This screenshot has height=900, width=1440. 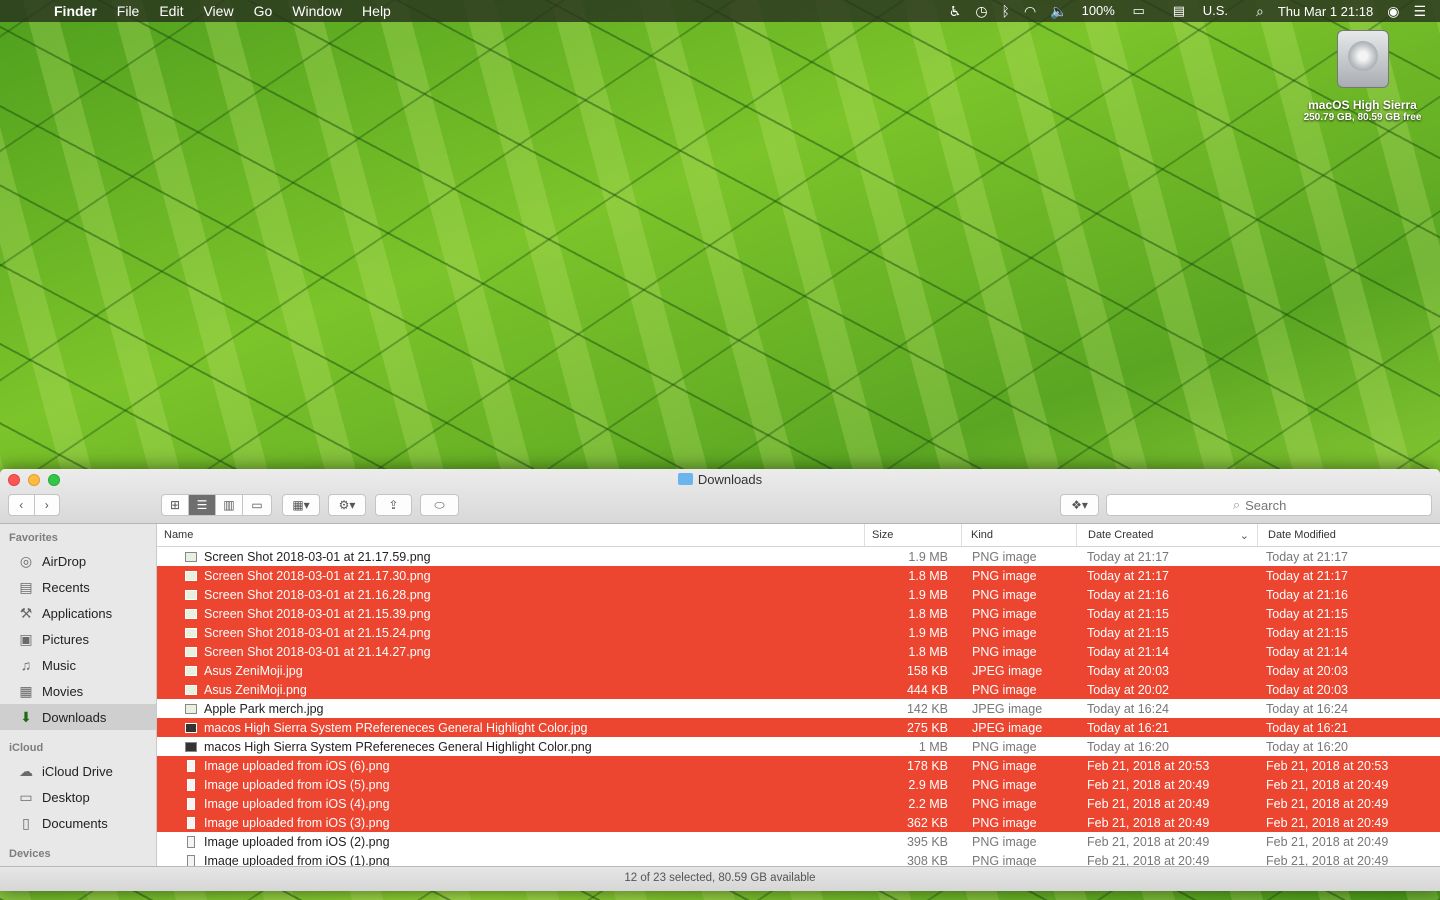 What do you see at coordinates (1120, 11) in the screenshot?
I see `battery-status: 100% ▭` at bounding box center [1120, 11].